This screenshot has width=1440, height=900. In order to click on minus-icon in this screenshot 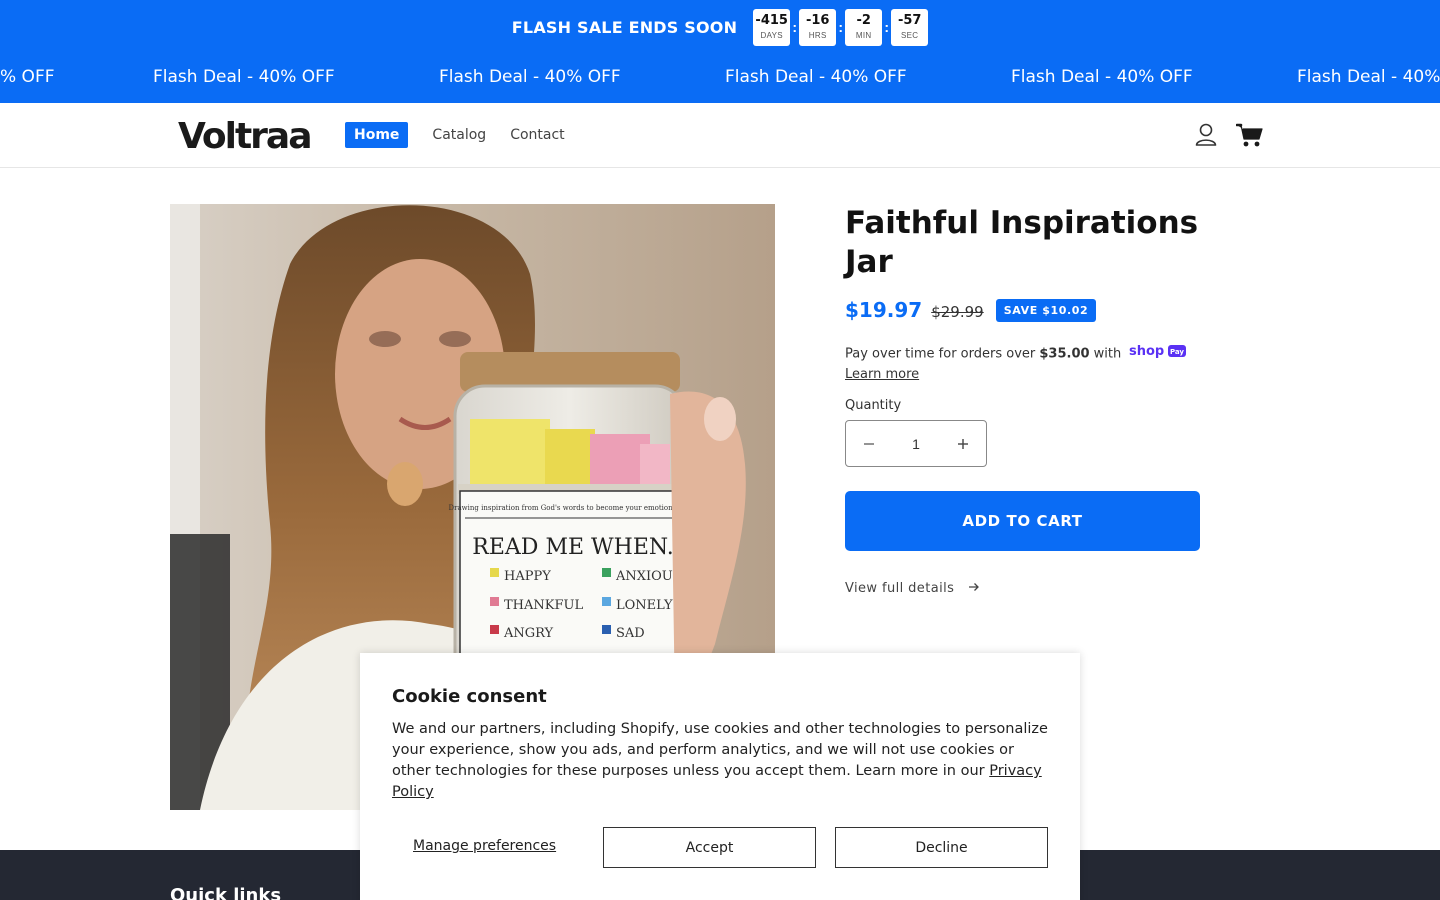, I will do `click(869, 443)`.